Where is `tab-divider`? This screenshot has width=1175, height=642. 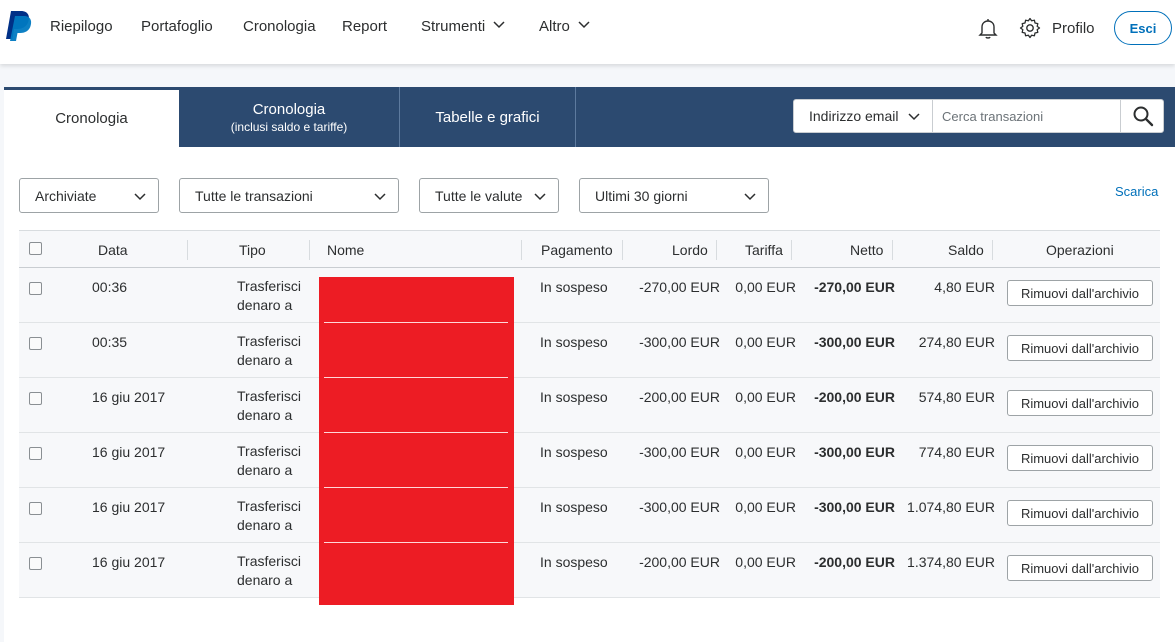
tab-divider is located at coordinates (575, 117).